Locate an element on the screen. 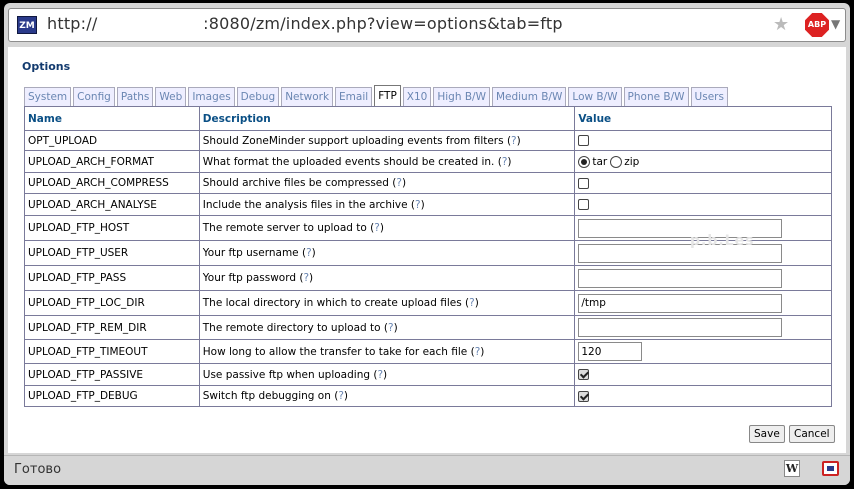  tab-phone-b-w: Phone B/W is located at coordinates (656, 96).